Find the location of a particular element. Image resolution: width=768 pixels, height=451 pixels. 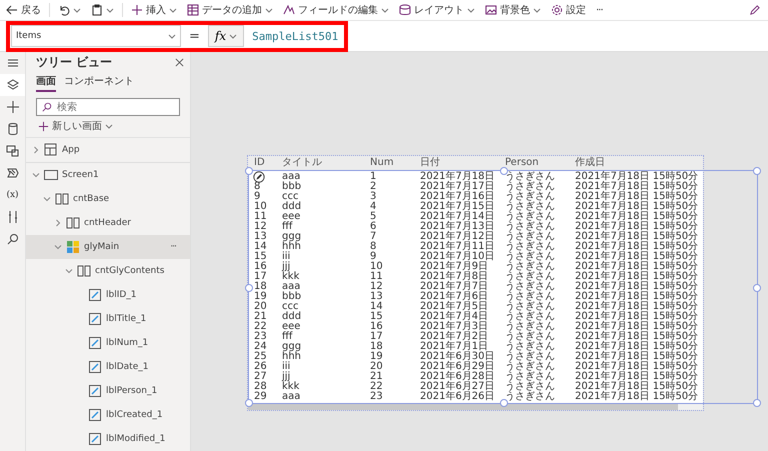

gallery-text: 2021年7月14日 is located at coordinates (457, 216).